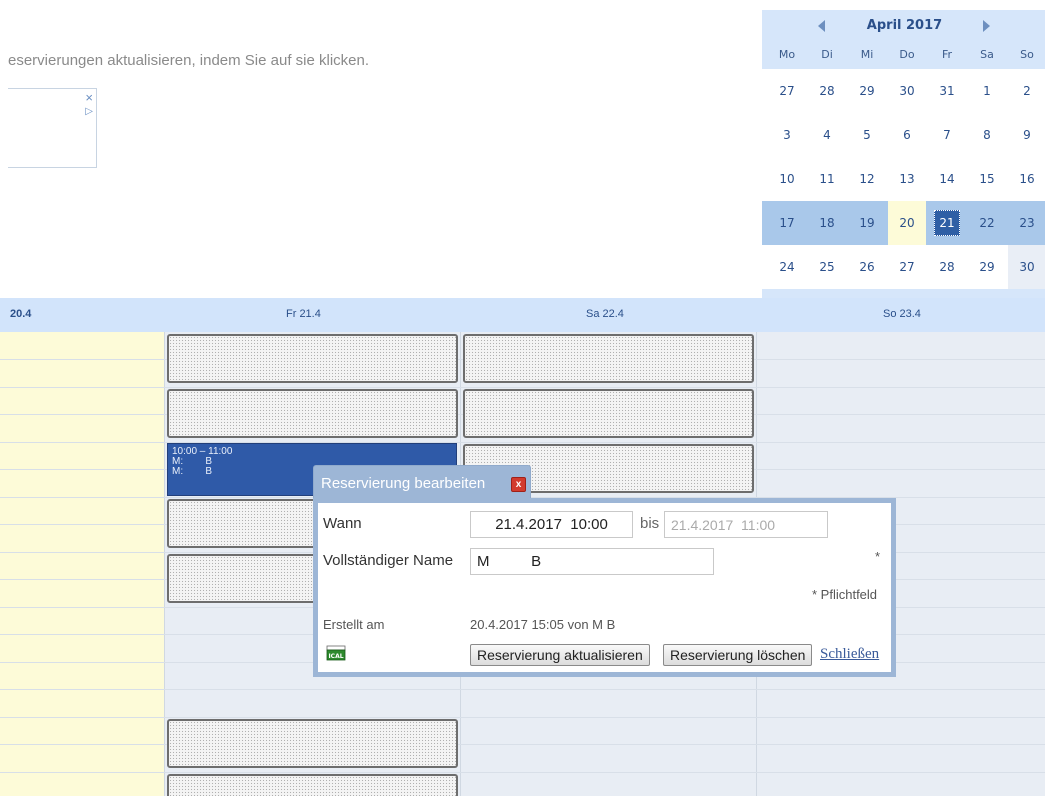  I want to click on bis-label: bis, so click(650, 523).